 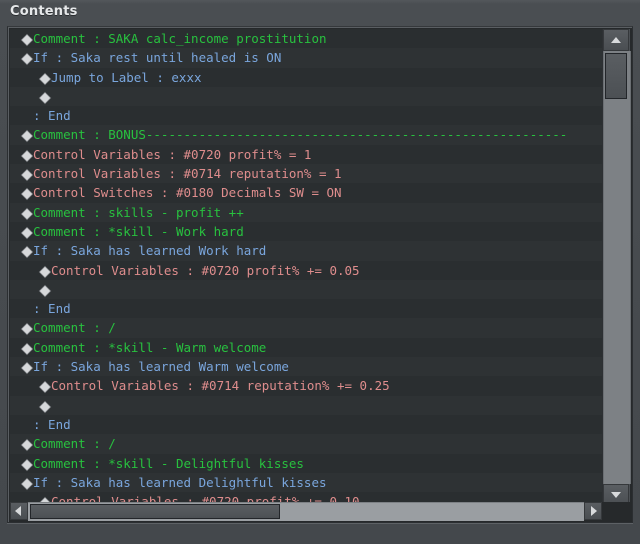 What do you see at coordinates (138, 212) in the screenshot?
I see `event-command-text: Comment : skills - profit ++` at bounding box center [138, 212].